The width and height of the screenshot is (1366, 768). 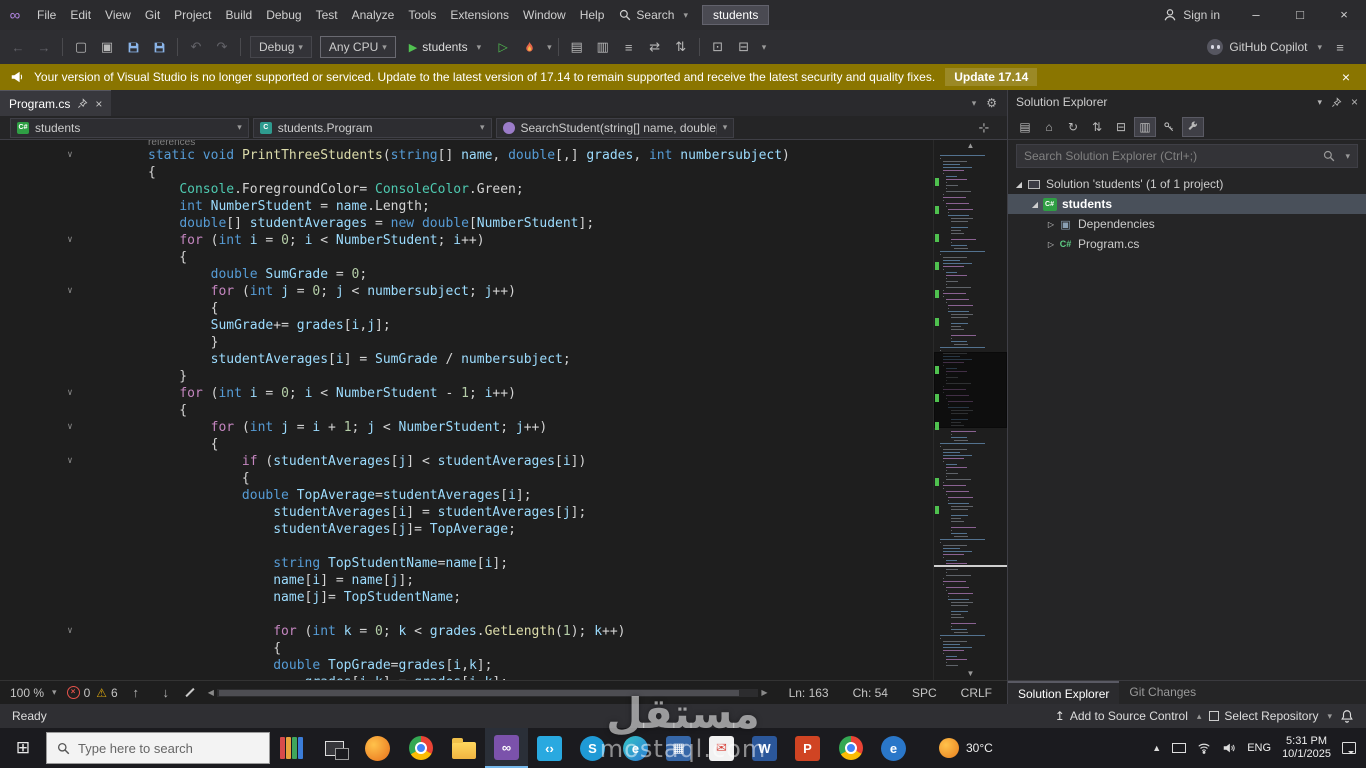 What do you see at coordinates (107, 47) in the screenshot?
I see `open-file-icon: ▣` at bounding box center [107, 47].